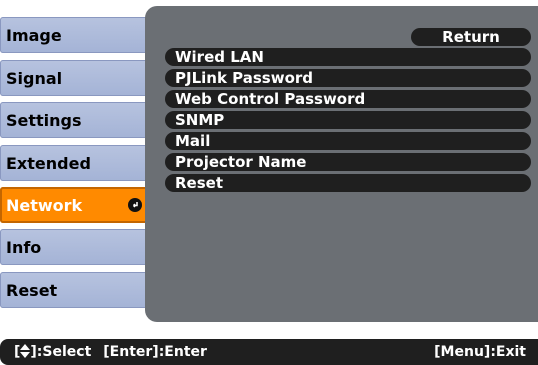 This screenshot has height=365, width=538. I want to click on sidebar-item-info: Info, so click(78, 247).